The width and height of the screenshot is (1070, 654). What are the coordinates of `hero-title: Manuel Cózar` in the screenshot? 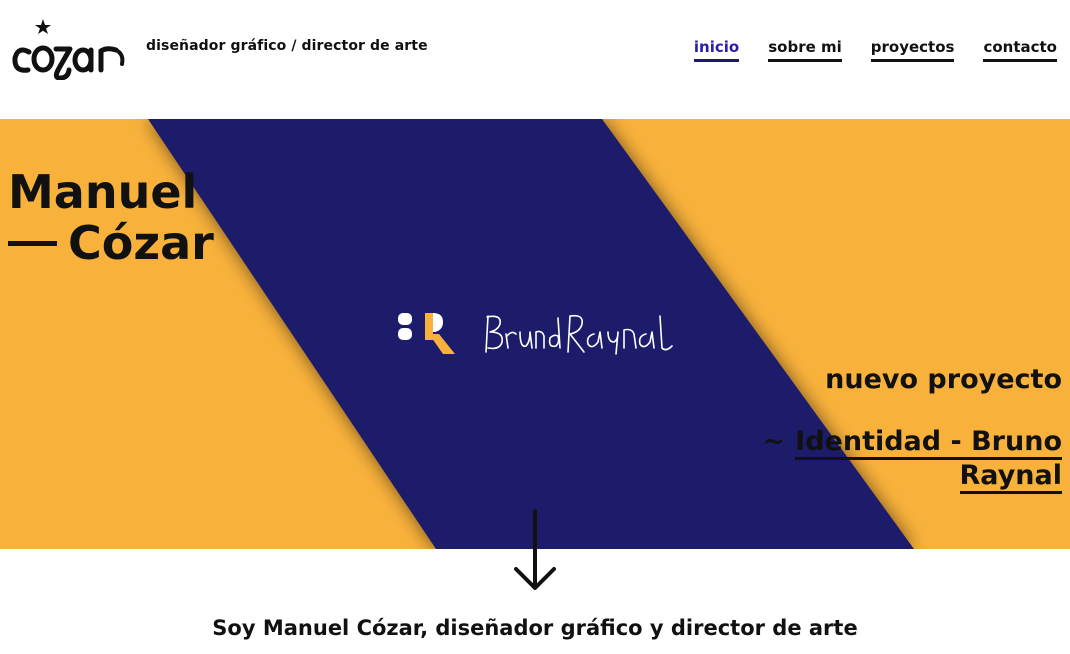 It's located at (111, 218).